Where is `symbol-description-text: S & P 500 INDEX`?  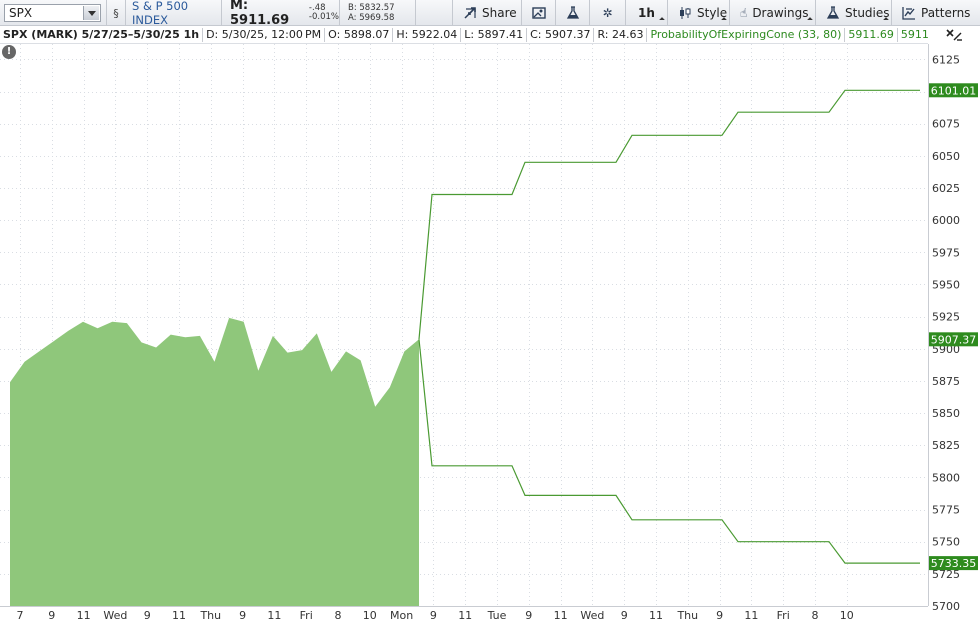
symbol-description-text: S & P 500 INDEX is located at coordinates (160, 13).